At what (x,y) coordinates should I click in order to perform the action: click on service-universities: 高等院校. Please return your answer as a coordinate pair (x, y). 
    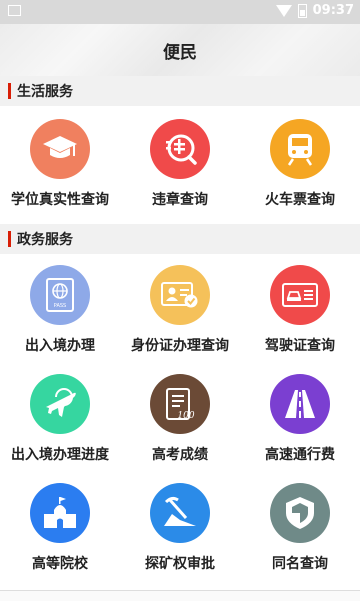
    Looking at the image, I should click on (60, 528).